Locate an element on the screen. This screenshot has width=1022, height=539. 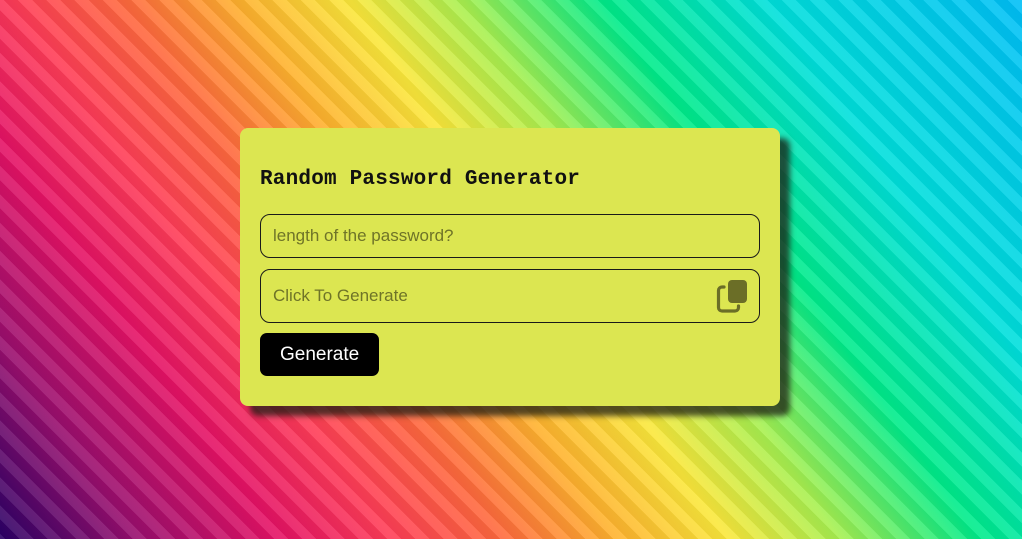
generate-button: Generate is located at coordinates (320, 354).